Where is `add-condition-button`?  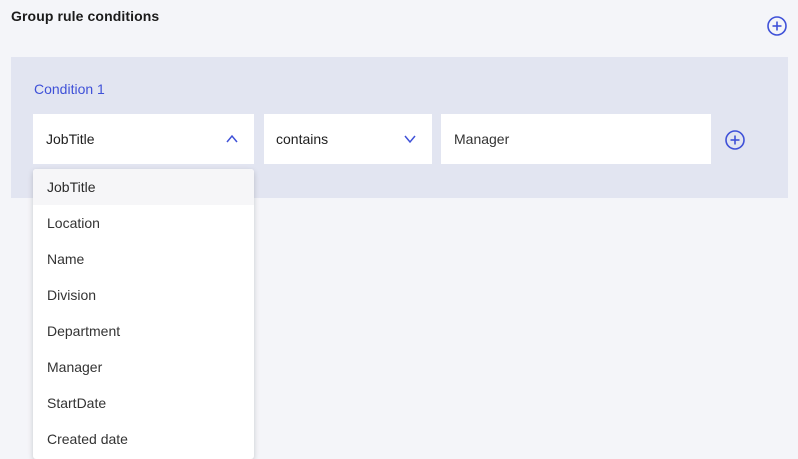
add-condition-button is located at coordinates (735, 140).